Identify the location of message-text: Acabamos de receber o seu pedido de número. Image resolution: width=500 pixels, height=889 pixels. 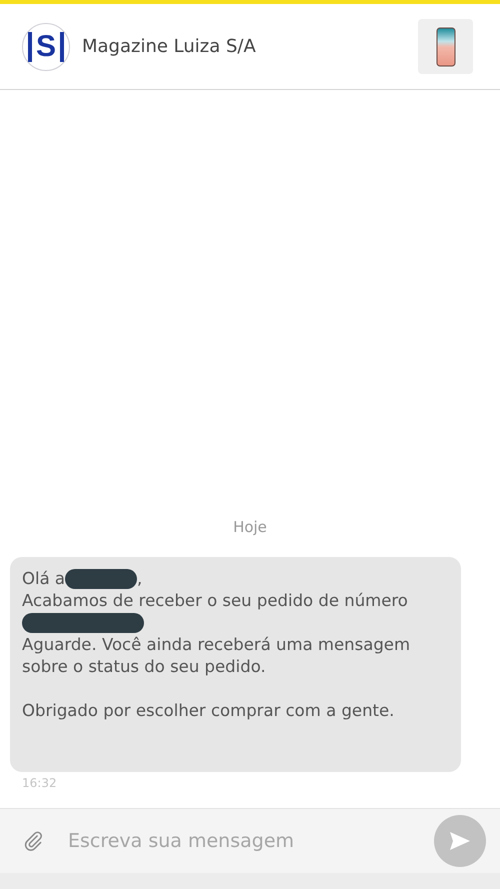
(215, 601).